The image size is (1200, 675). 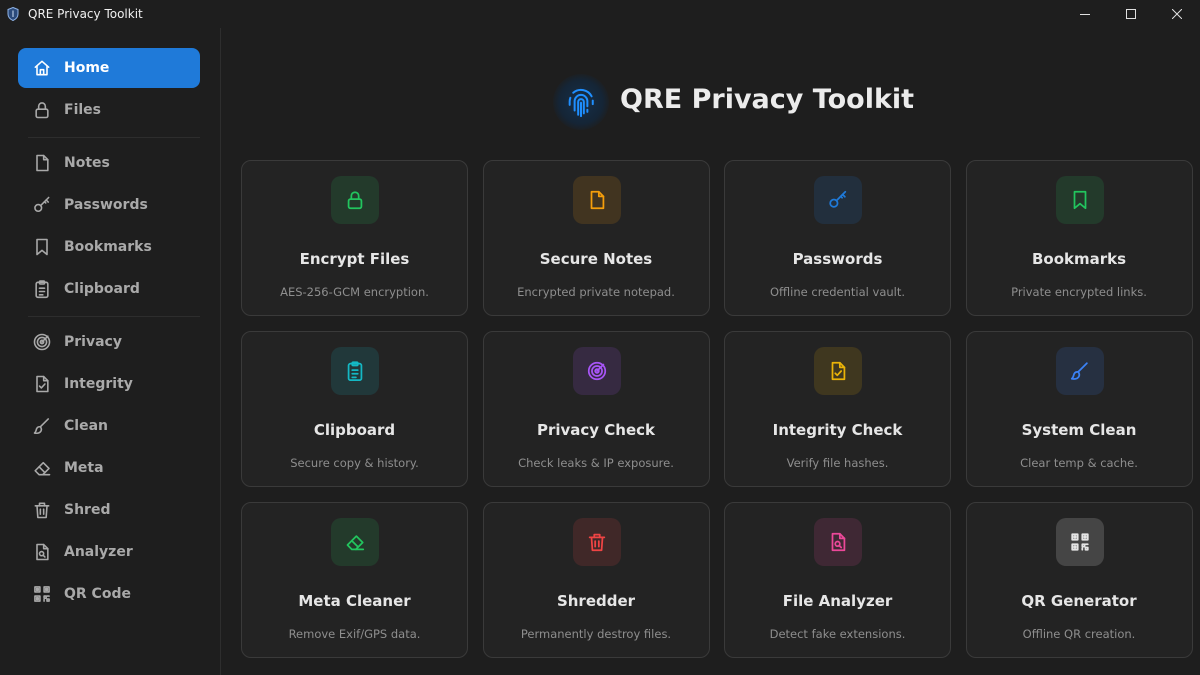 What do you see at coordinates (596, 238) in the screenshot?
I see `tool-card-secure-notes: Secure Notes Encrypted private notepad.` at bounding box center [596, 238].